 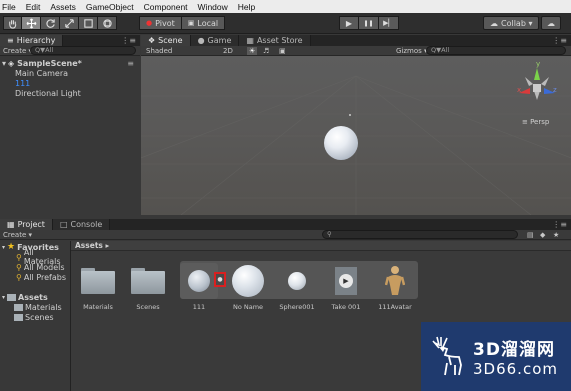 What do you see at coordinates (412, 51) in the screenshot?
I see `gizmos-dropdown: Gizmos ▾` at bounding box center [412, 51].